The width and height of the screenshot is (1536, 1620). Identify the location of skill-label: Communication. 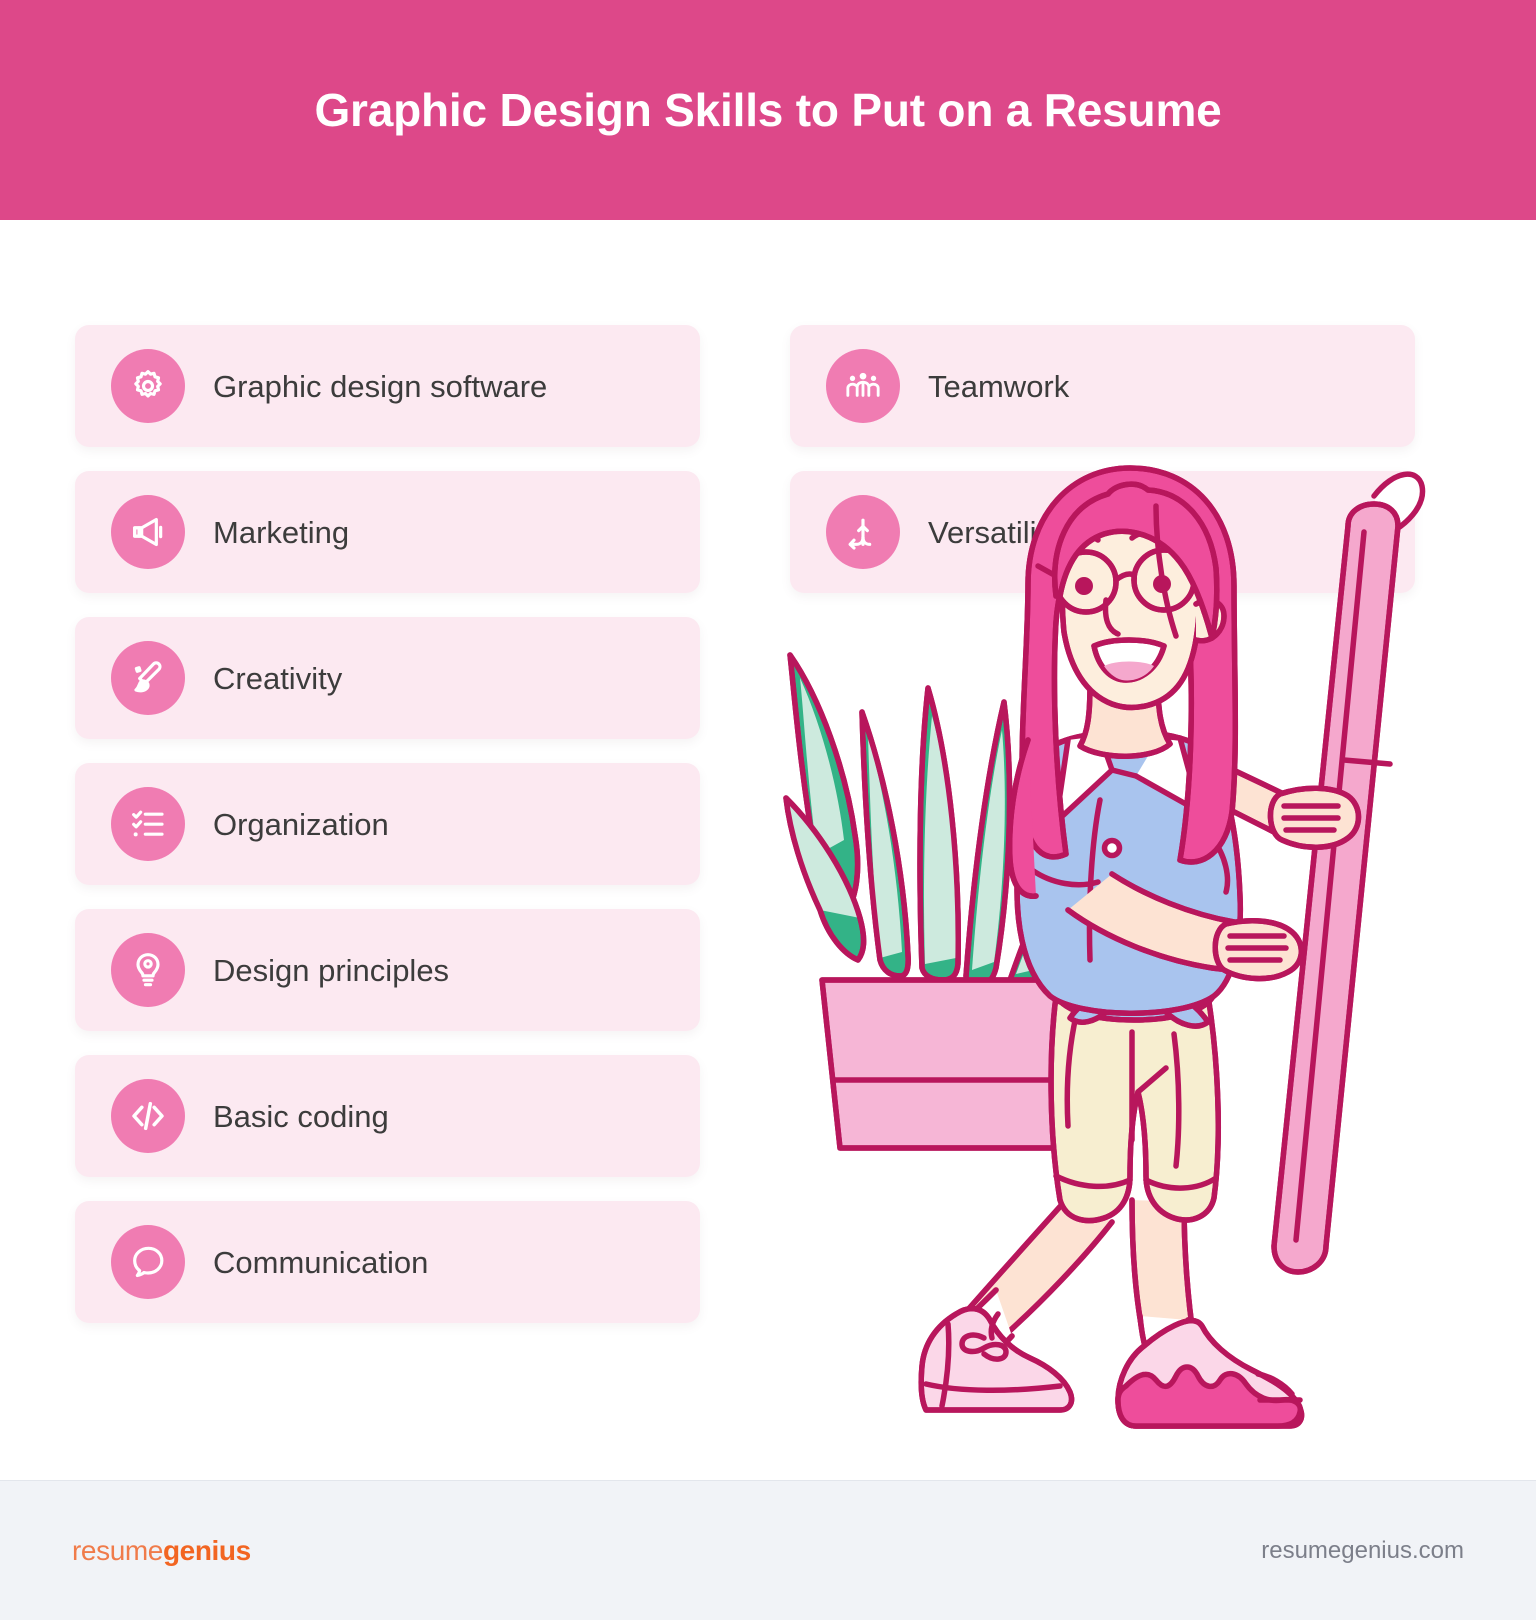
(321, 1262).